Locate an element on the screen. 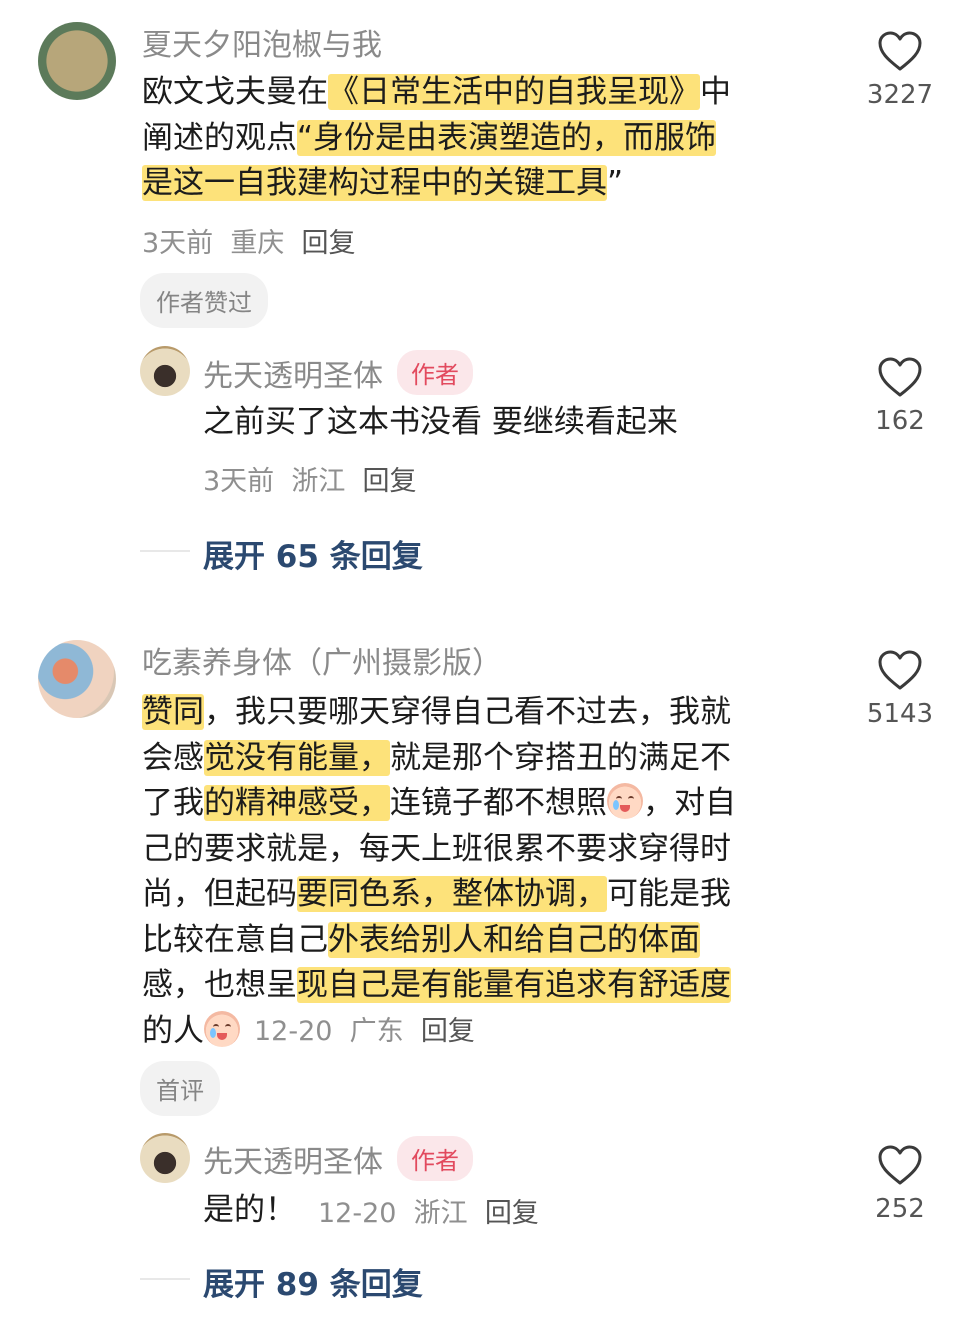 Image resolution: width=960 pixels, height=1327 pixels. comment-username: 夏天夕阳泡椒与我 is located at coordinates (262, 42).